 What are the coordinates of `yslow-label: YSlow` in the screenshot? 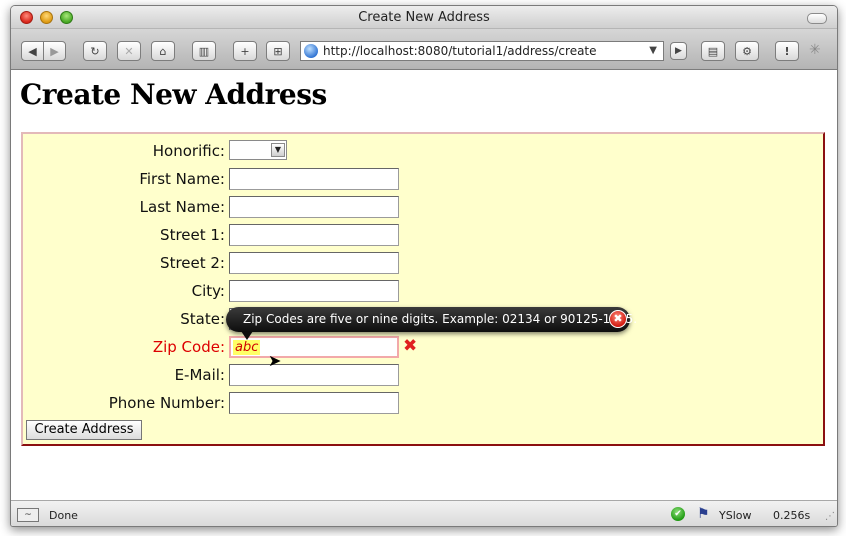 It's located at (735, 515).